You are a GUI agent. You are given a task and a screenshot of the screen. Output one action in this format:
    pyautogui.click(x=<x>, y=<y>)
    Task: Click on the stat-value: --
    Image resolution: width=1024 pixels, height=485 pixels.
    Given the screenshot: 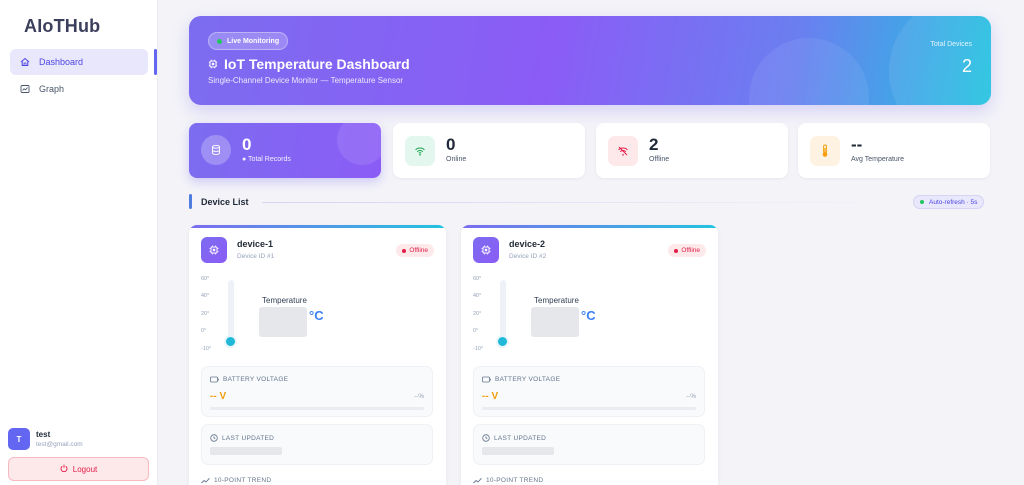 What is the action you would take?
    pyautogui.click(x=857, y=144)
    